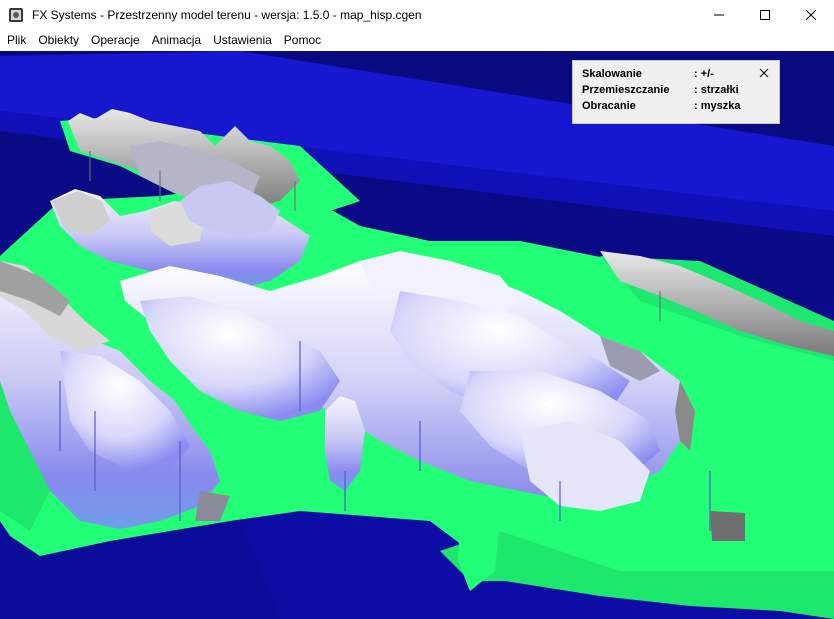  What do you see at coordinates (626, 90) in the screenshot?
I see `info-key: Przemieszczanie` at bounding box center [626, 90].